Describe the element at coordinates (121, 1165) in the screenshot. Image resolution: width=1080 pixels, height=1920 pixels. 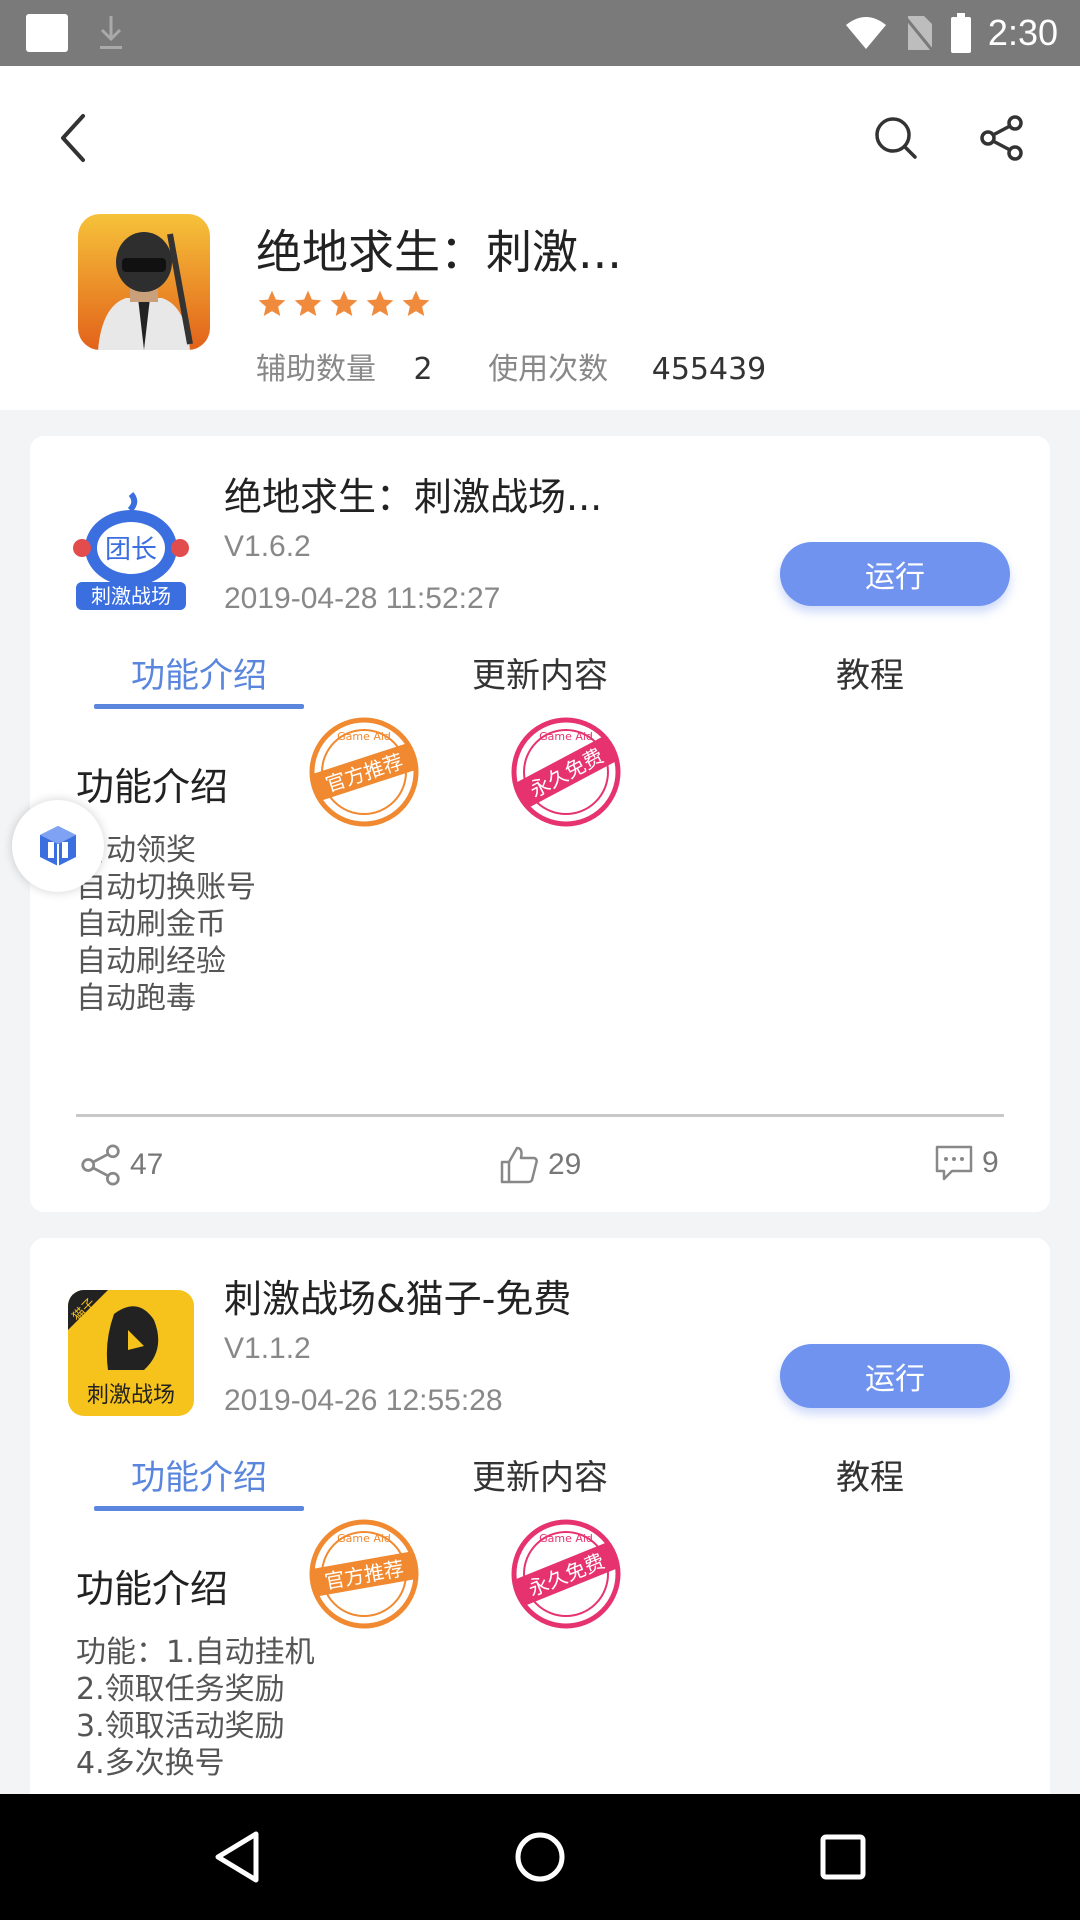
I see `share-stat: 47` at that location.